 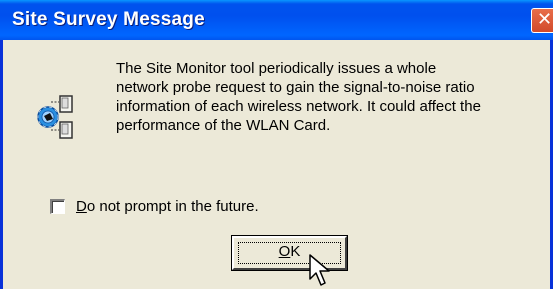 I want to click on message-line: performance of the WLAN Card., so click(x=223, y=125).